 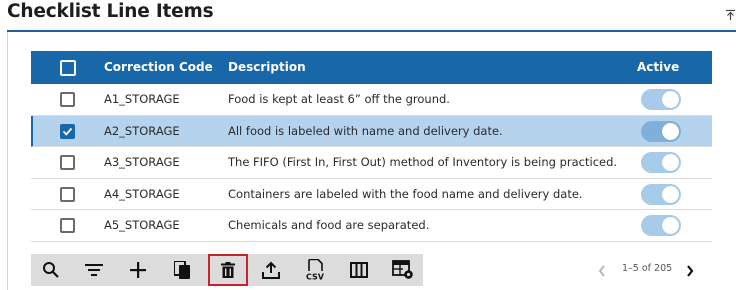 What do you see at coordinates (142, 225) in the screenshot?
I see `row-code: A5_STORAGE` at bounding box center [142, 225].